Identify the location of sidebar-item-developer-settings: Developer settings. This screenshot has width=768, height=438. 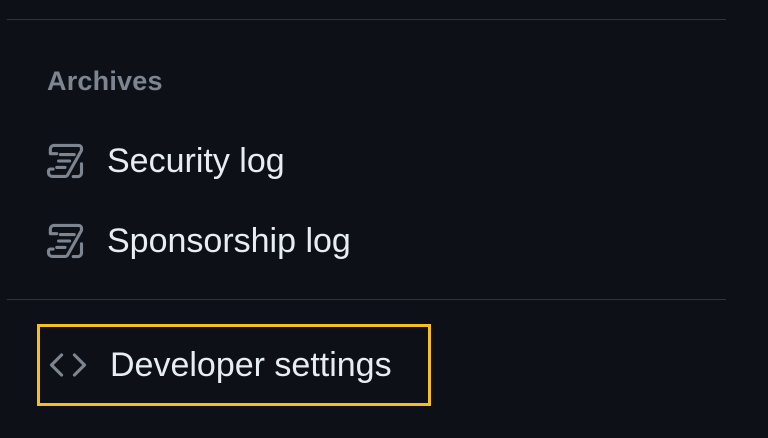
(234, 365).